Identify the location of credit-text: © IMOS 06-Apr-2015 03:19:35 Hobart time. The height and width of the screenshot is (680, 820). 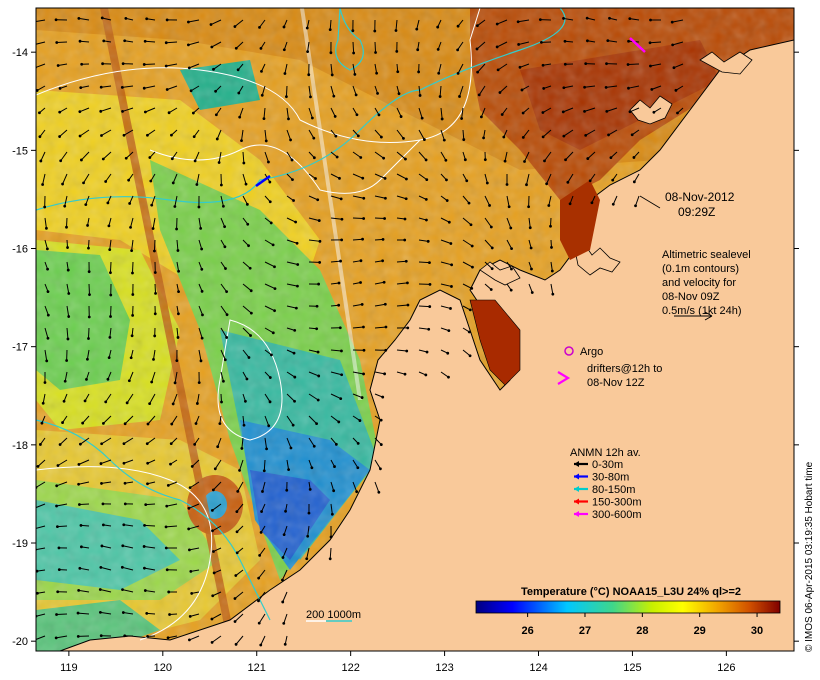
(809, 556).